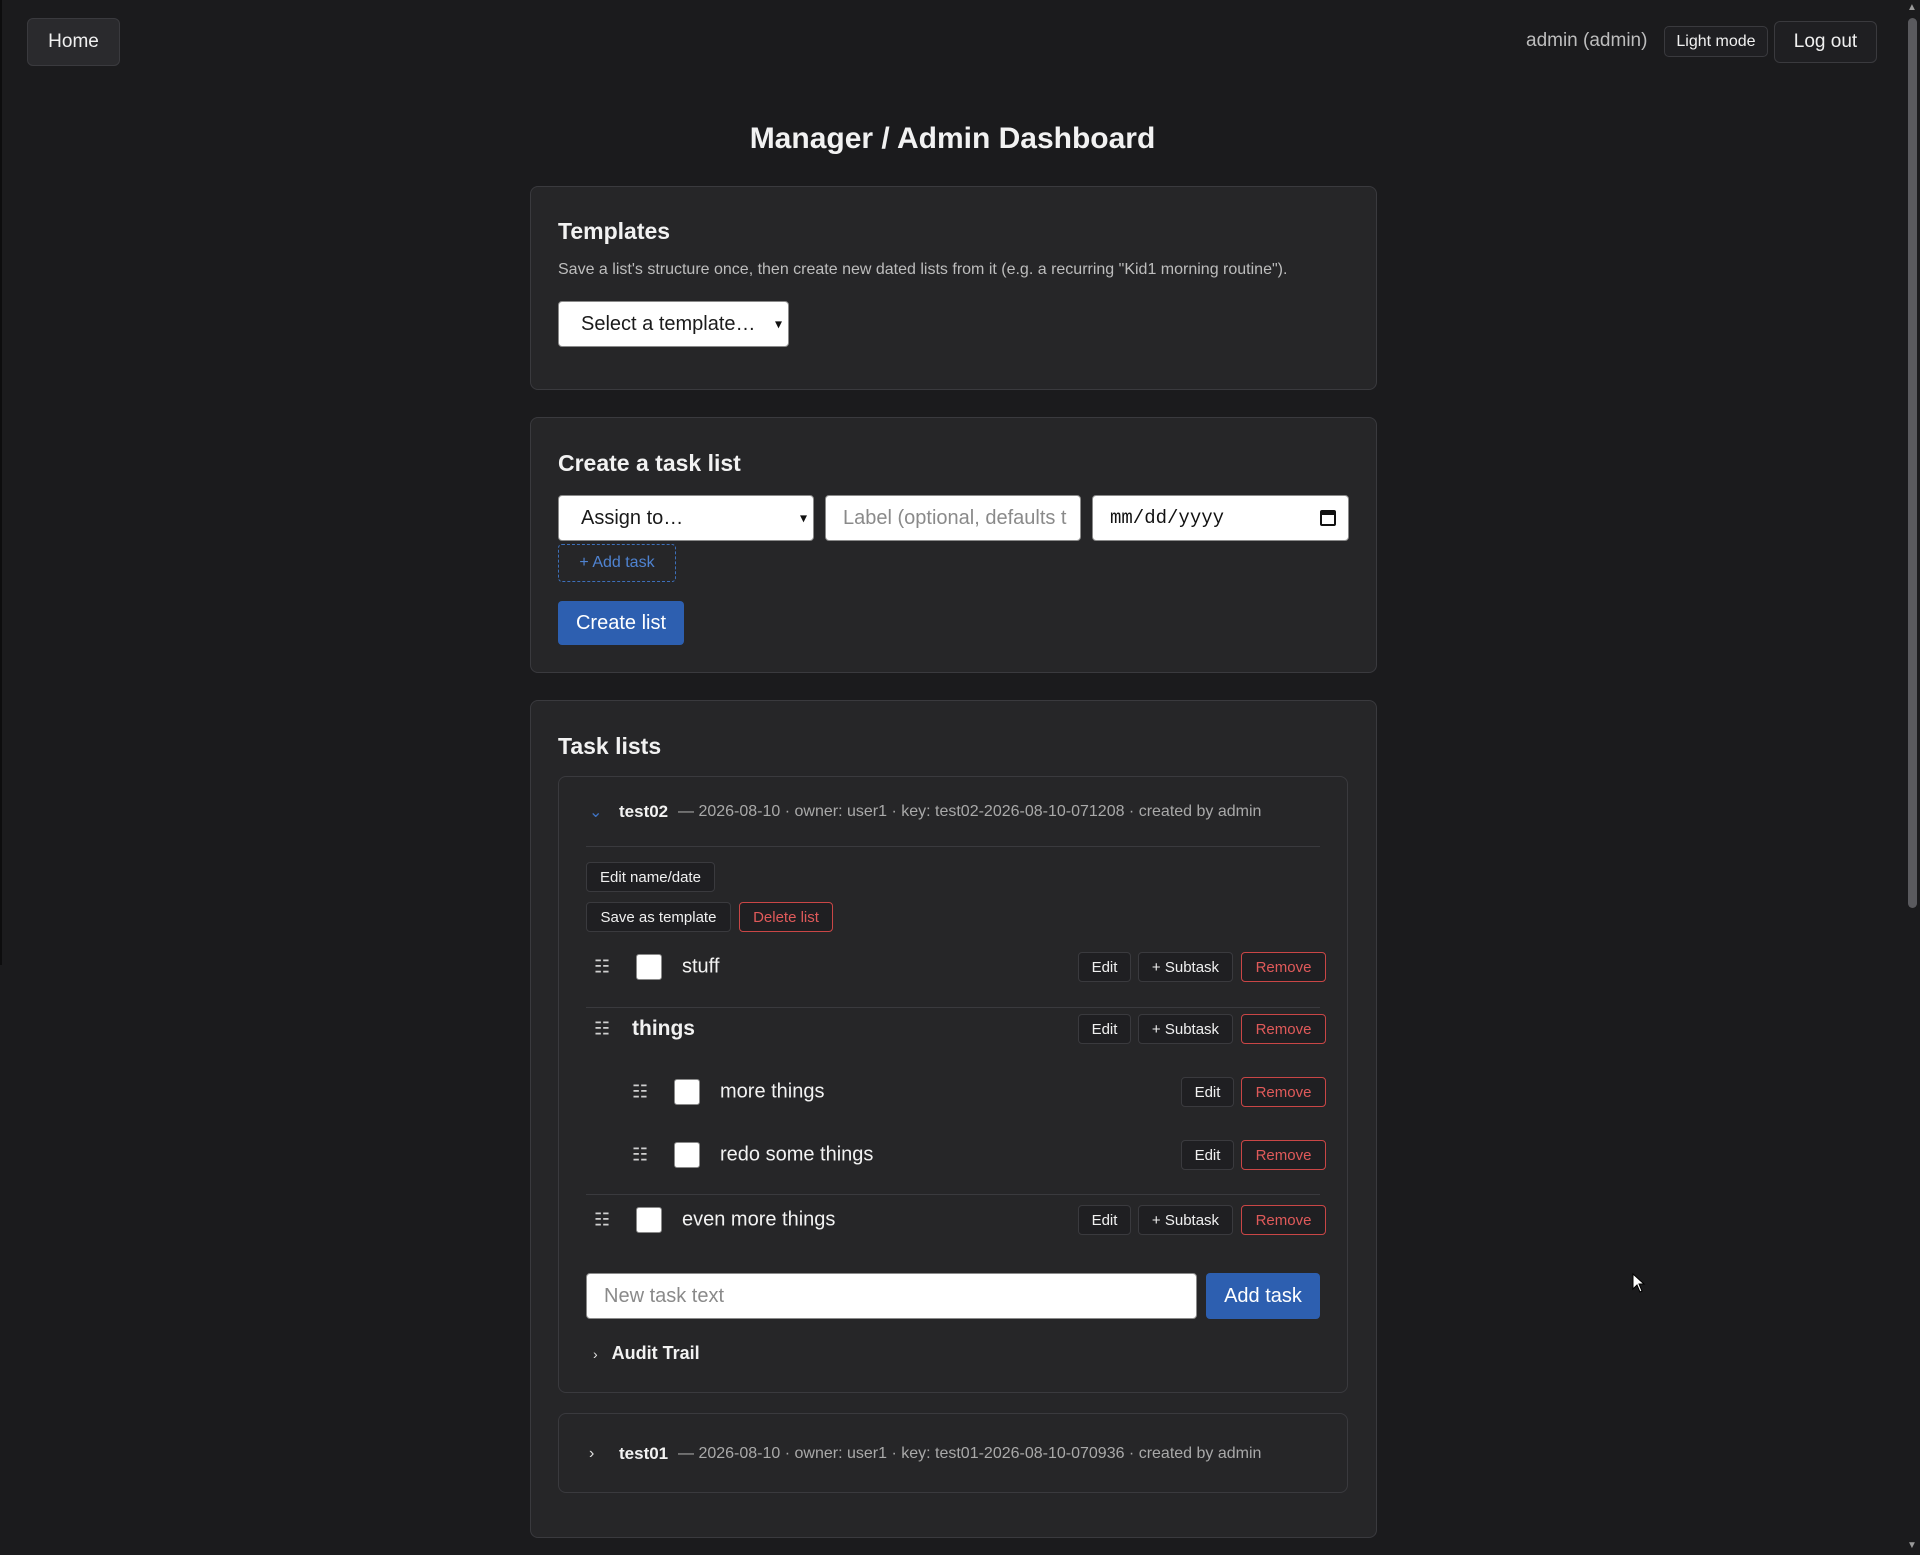 The image size is (1920, 1555). Describe the element at coordinates (953, 518) in the screenshot. I see `label-input: Label (optional, defaults t` at that location.